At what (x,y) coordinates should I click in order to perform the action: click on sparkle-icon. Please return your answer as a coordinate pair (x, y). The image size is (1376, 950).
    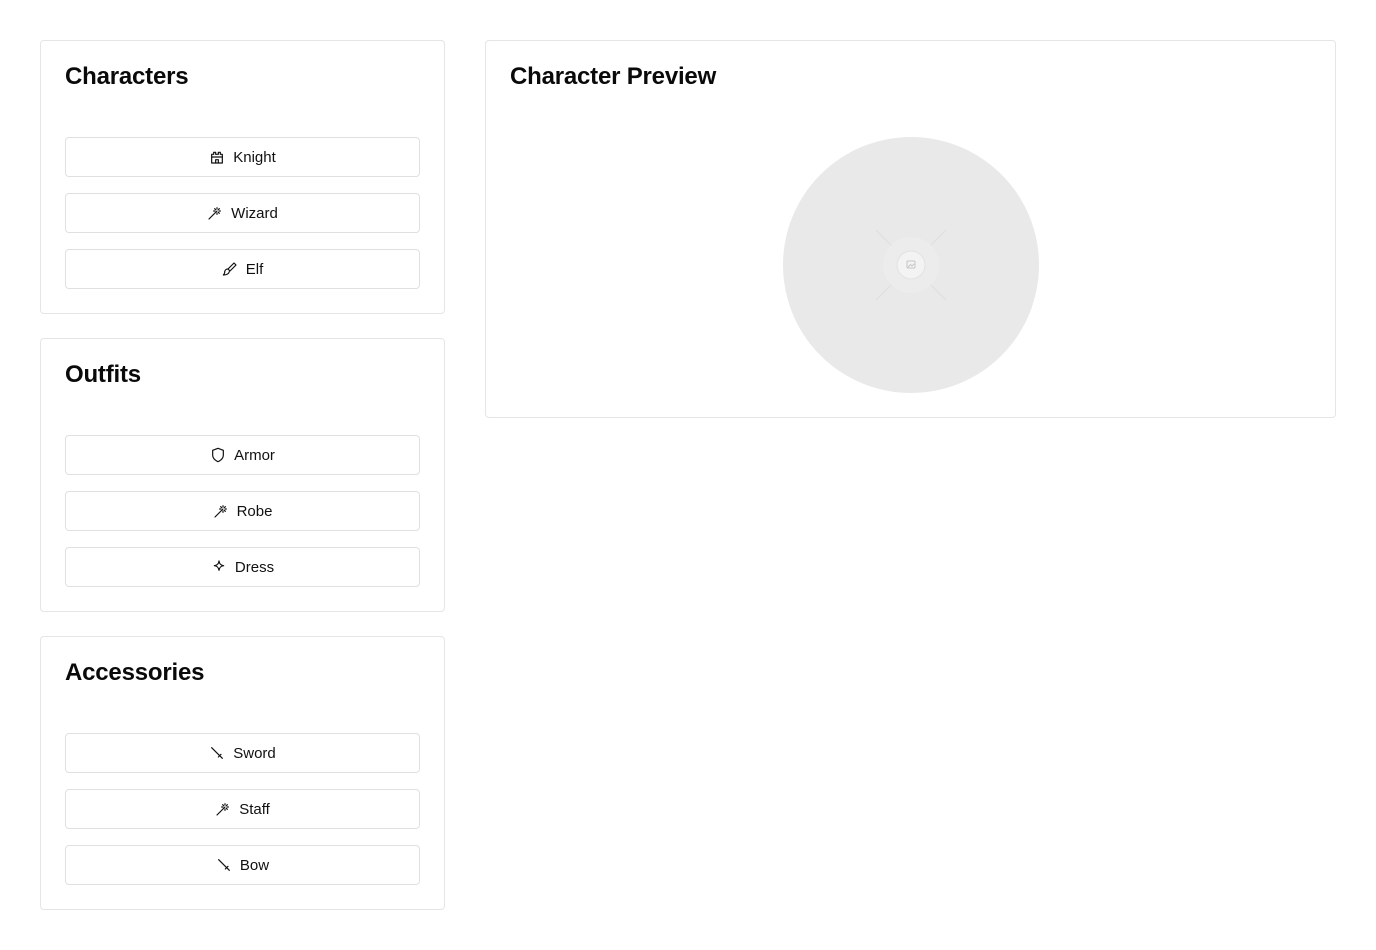
    Looking at the image, I should click on (219, 567).